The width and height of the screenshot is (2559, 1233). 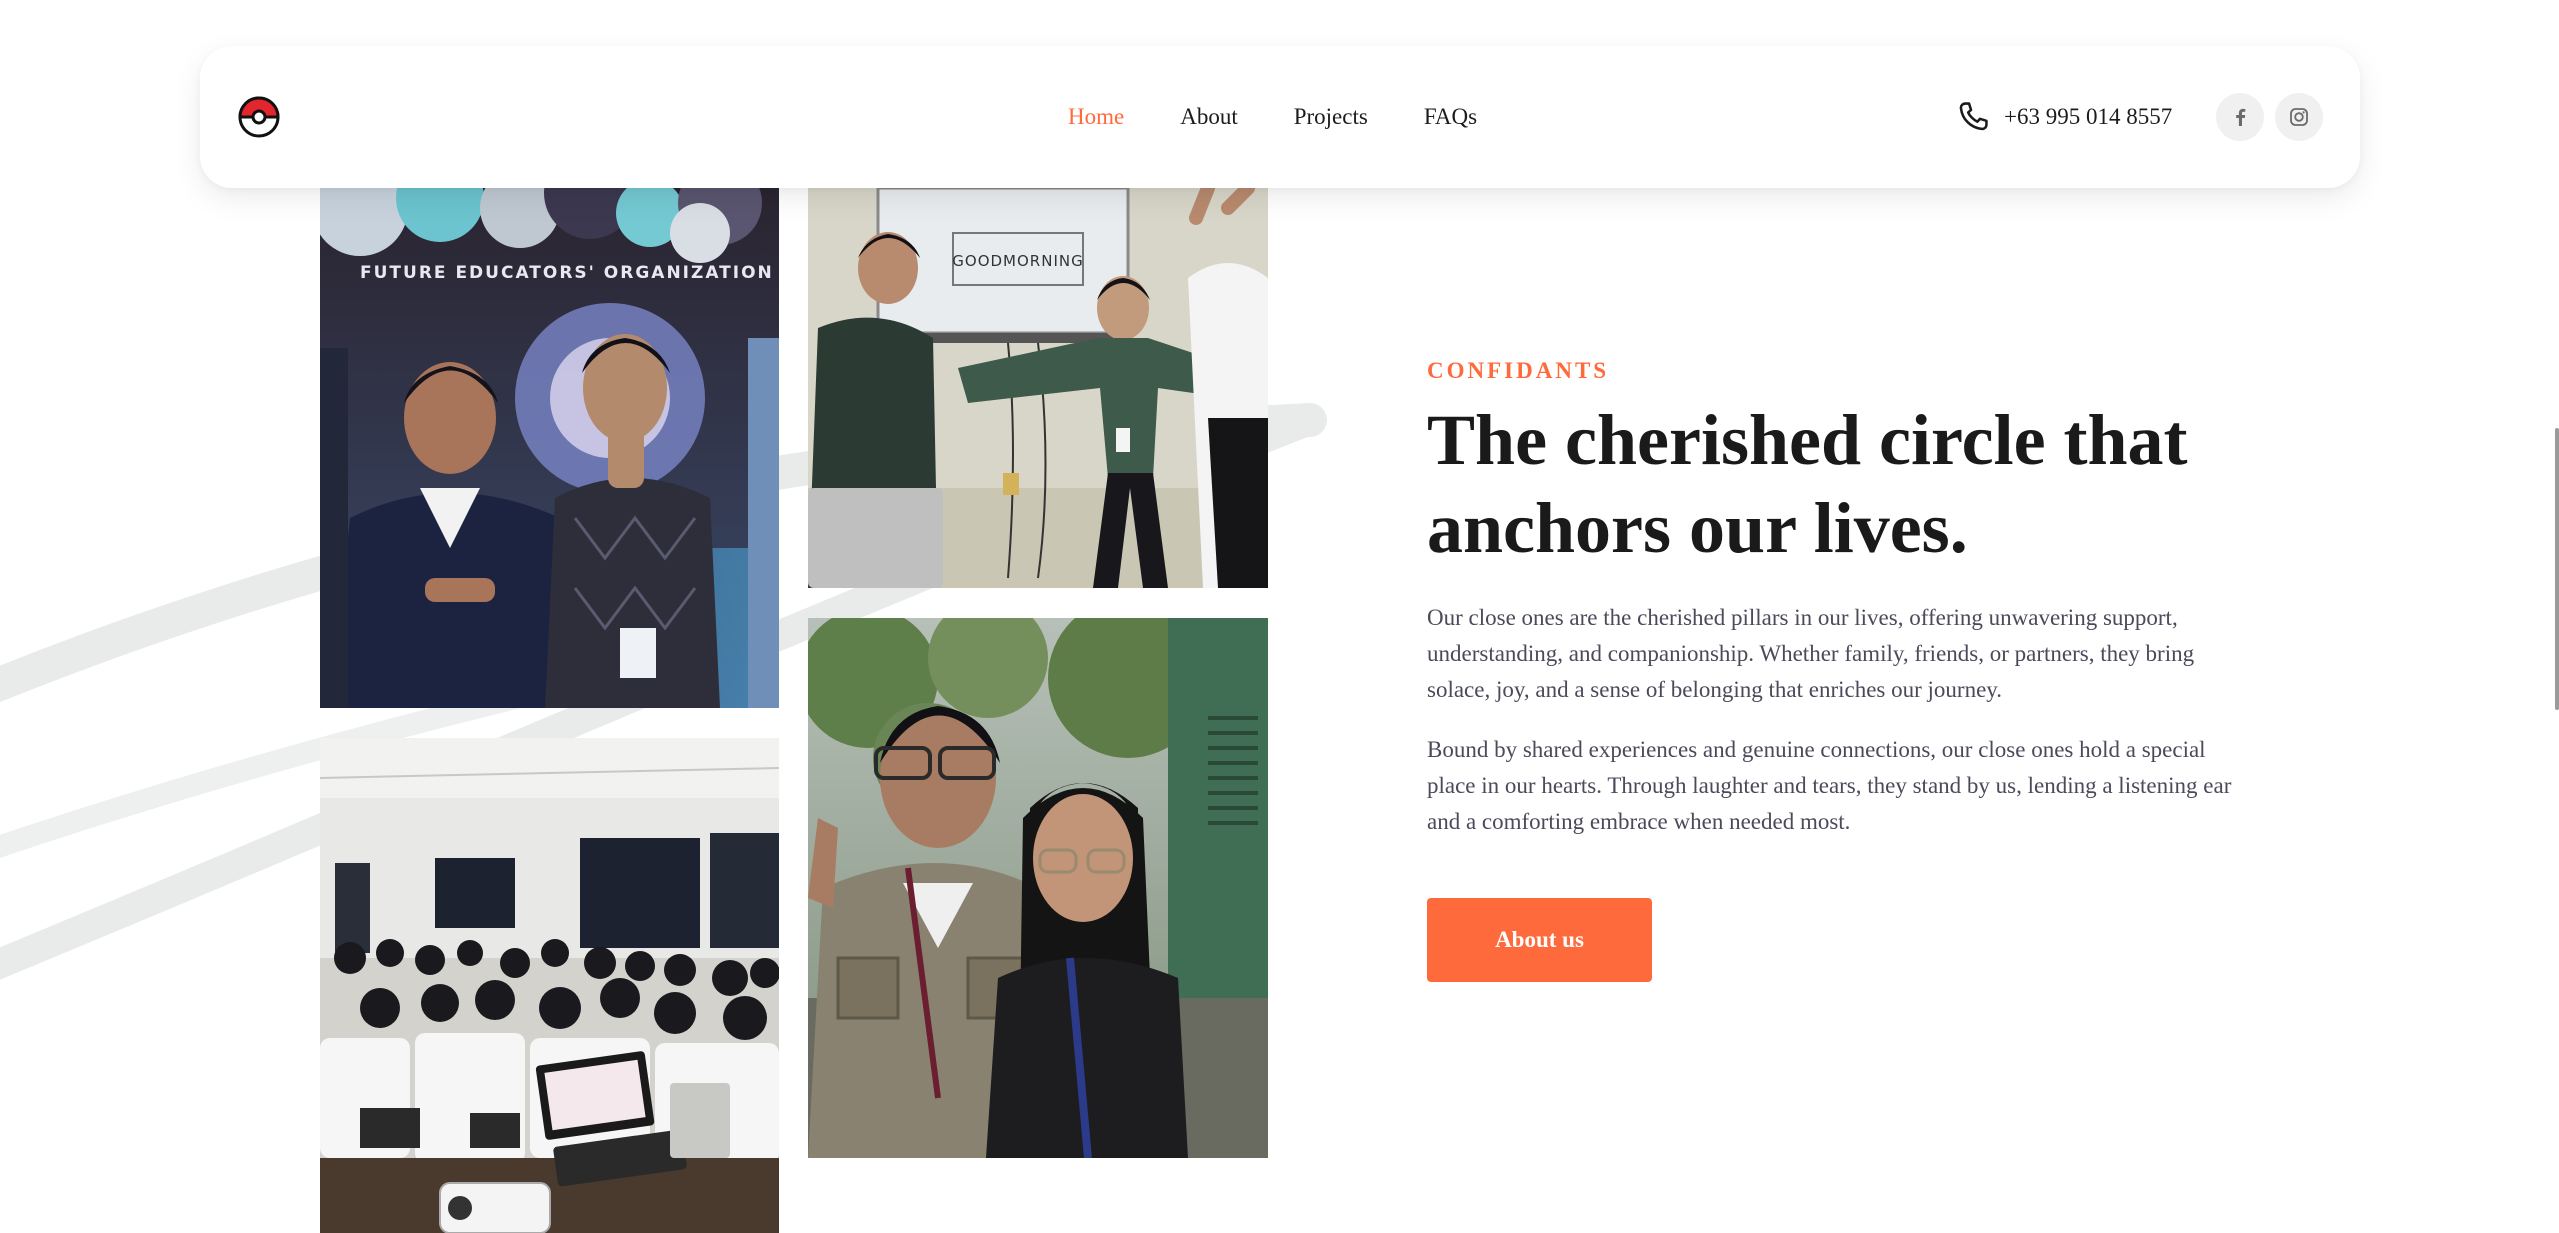 I want to click on nav-faqs: FAQs, so click(x=1450, y=117).